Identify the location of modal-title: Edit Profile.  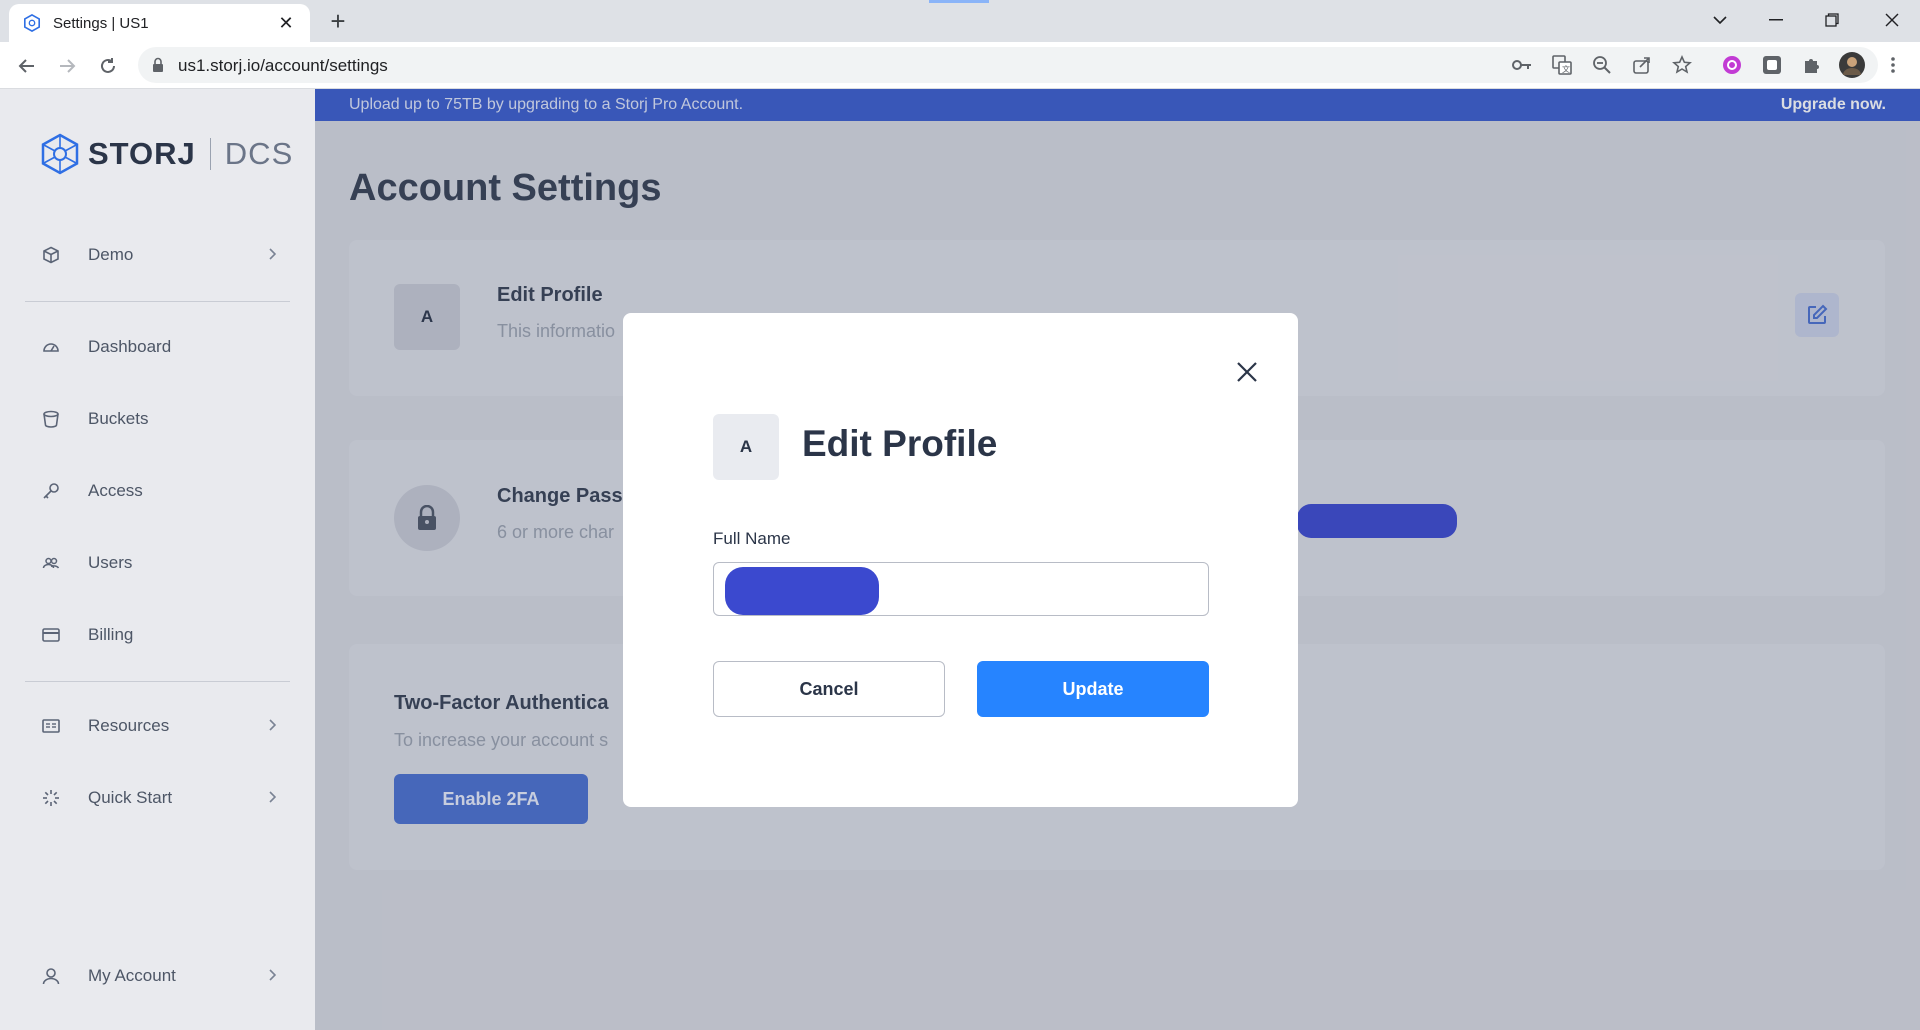
(900, 443).